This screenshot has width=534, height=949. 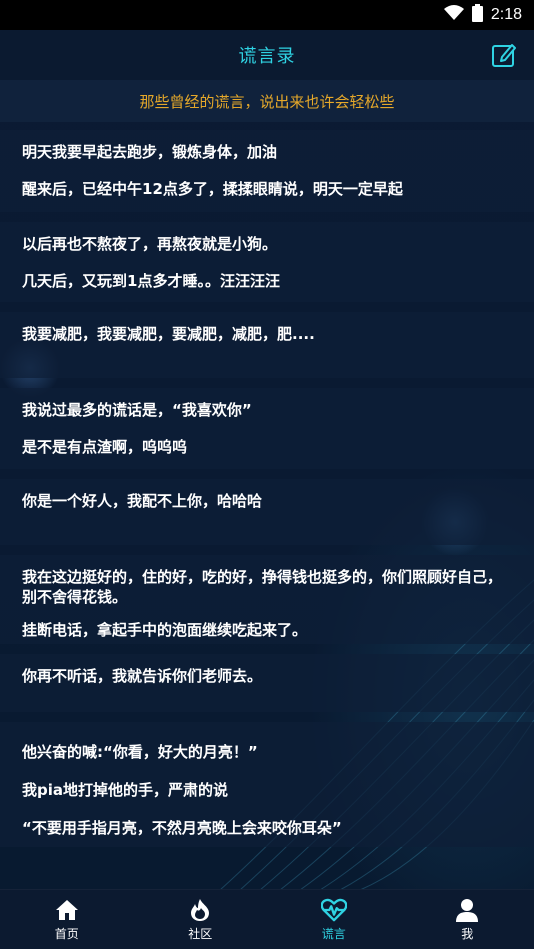 I want to click on edit-icon, so click(x=504, y=55).